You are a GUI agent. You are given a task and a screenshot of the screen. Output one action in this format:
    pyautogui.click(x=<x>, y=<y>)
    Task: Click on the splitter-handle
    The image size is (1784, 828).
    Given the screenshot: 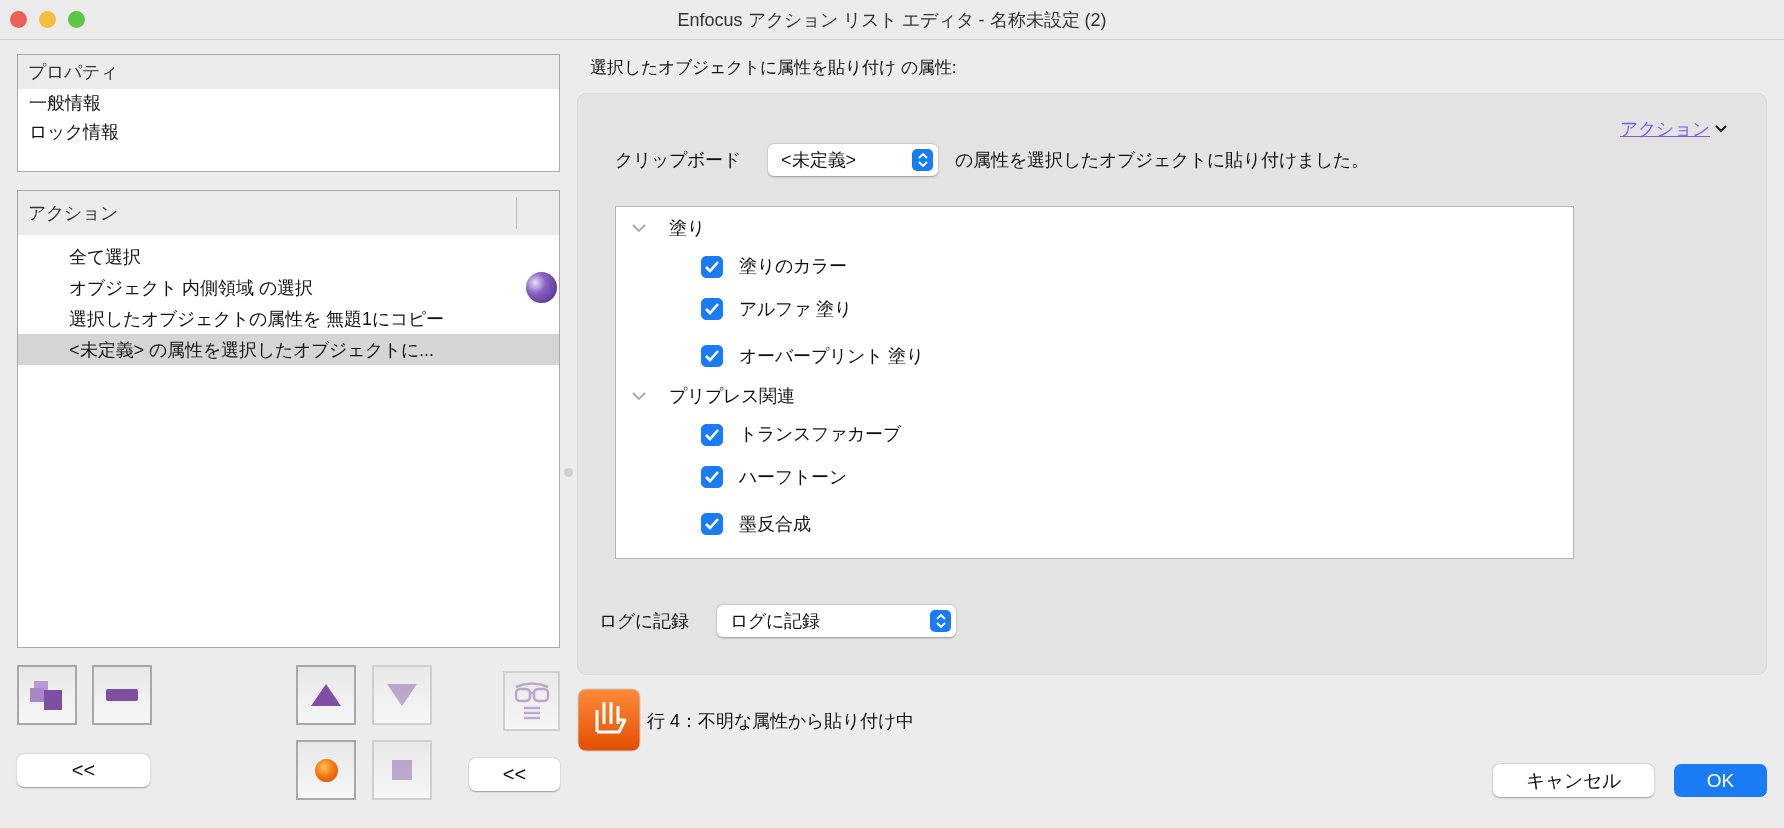 What is the action you would take?
    pyautogui.click(x=568, y=472)
    